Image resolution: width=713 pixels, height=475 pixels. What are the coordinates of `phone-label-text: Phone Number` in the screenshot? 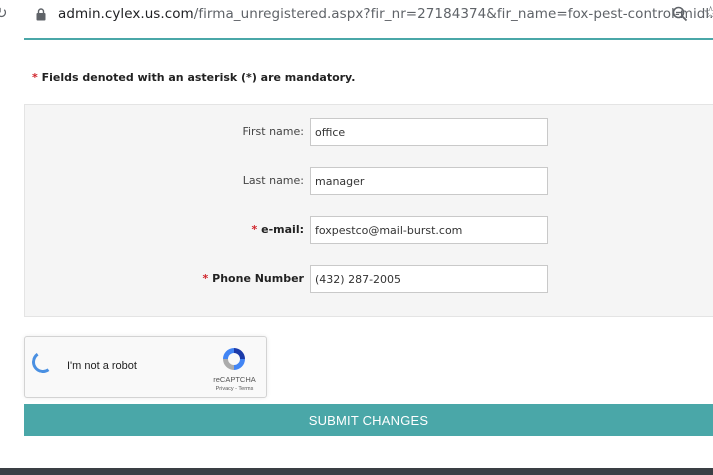 It's located at (258, 278).